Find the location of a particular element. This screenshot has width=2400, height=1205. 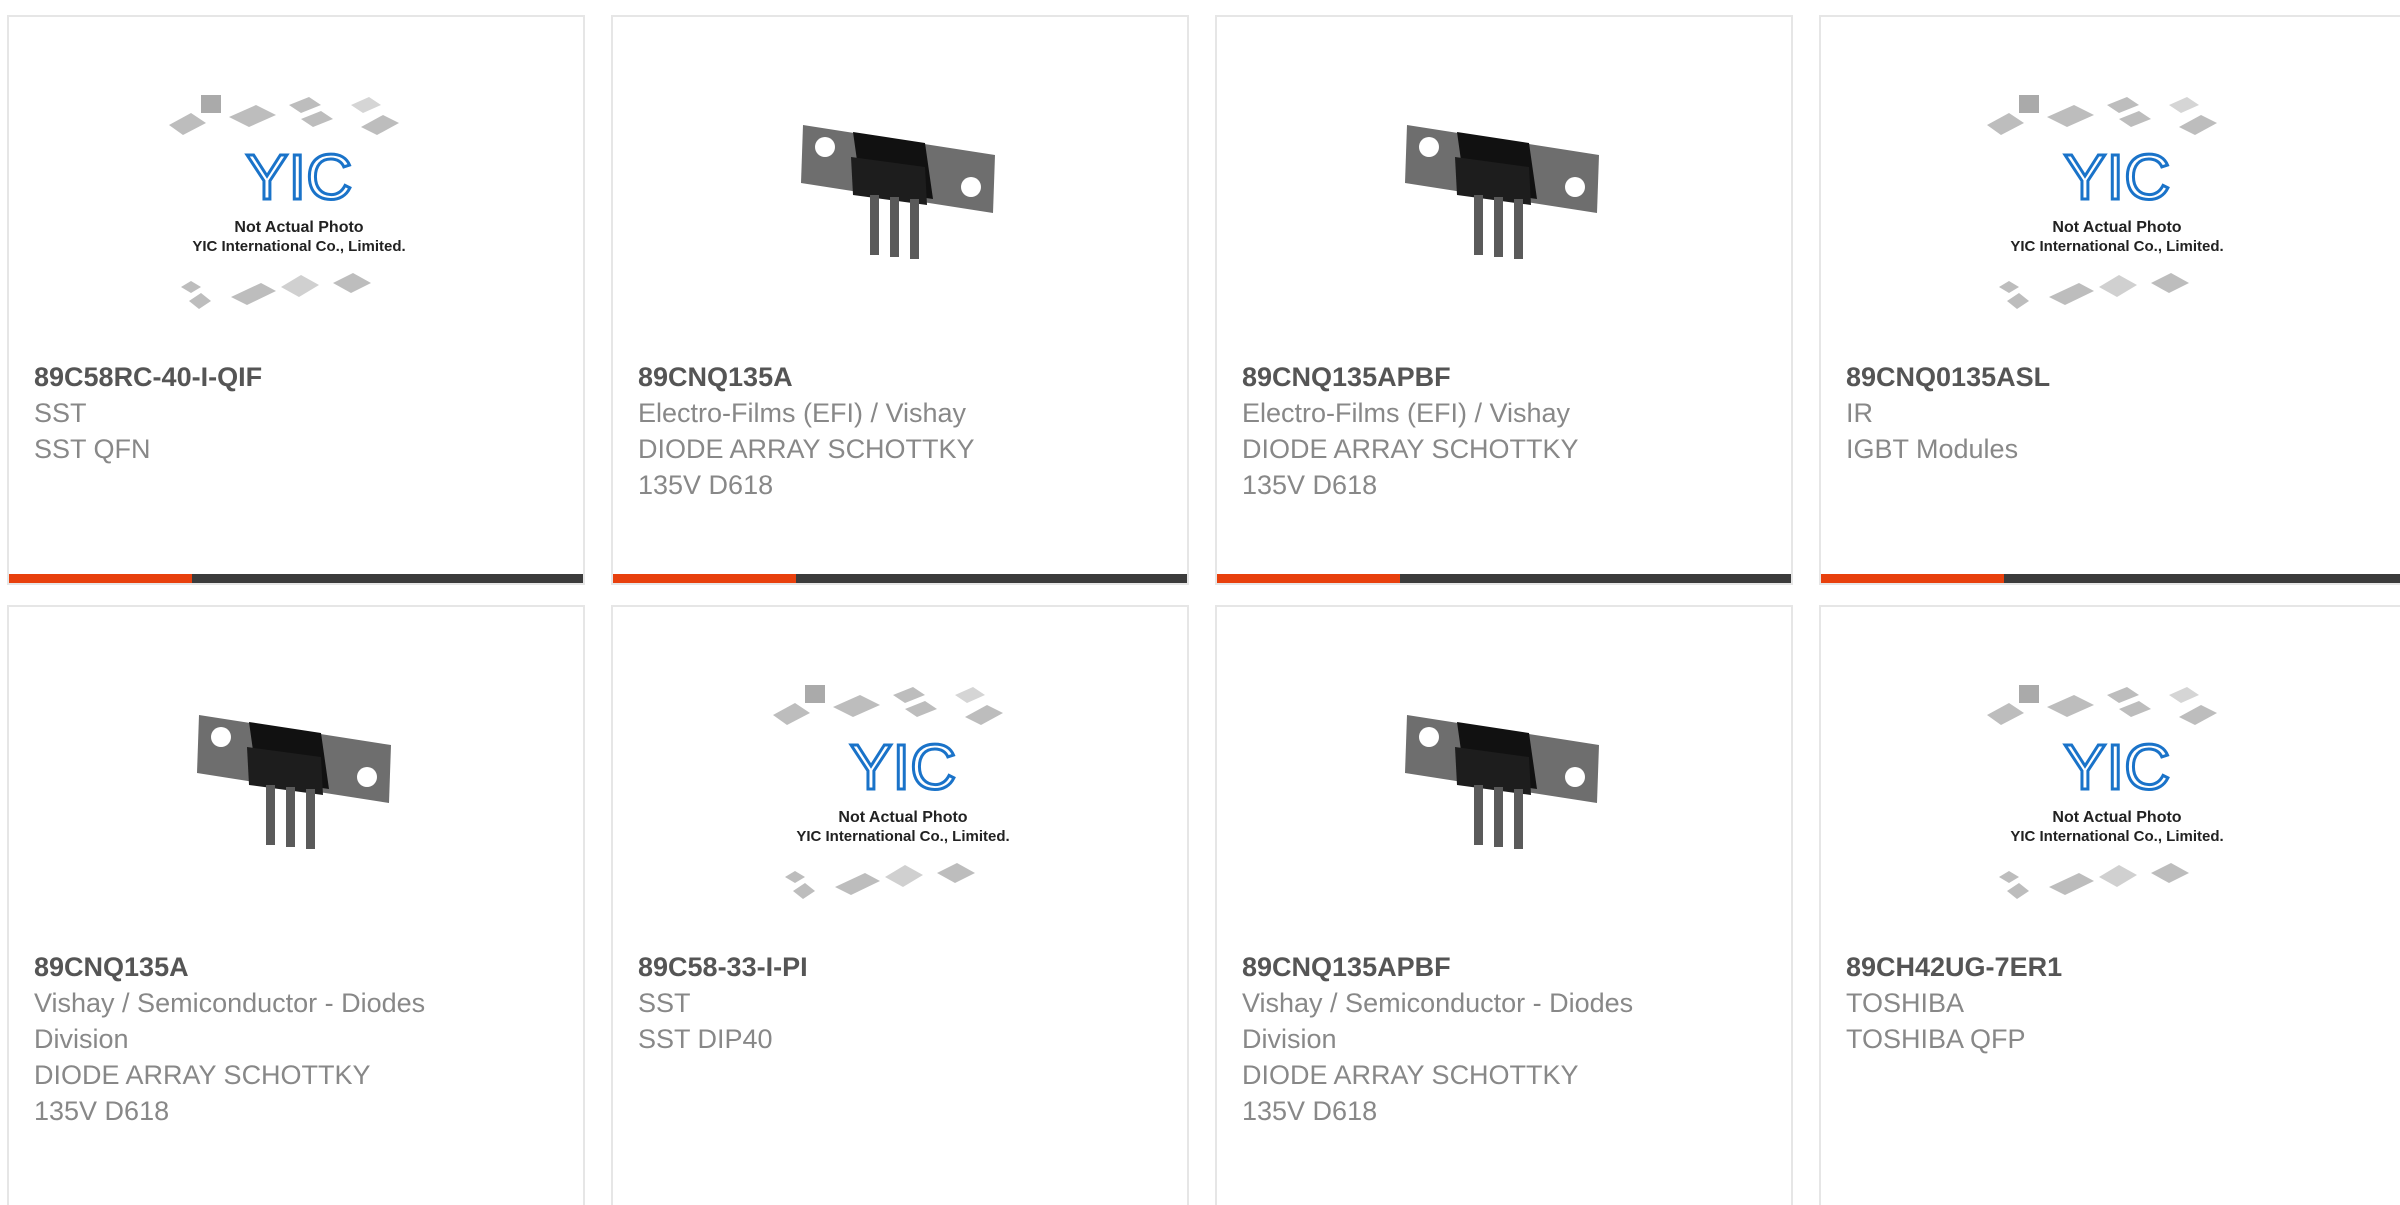

manufacturer: IR is located at coordinates (1859, 413).